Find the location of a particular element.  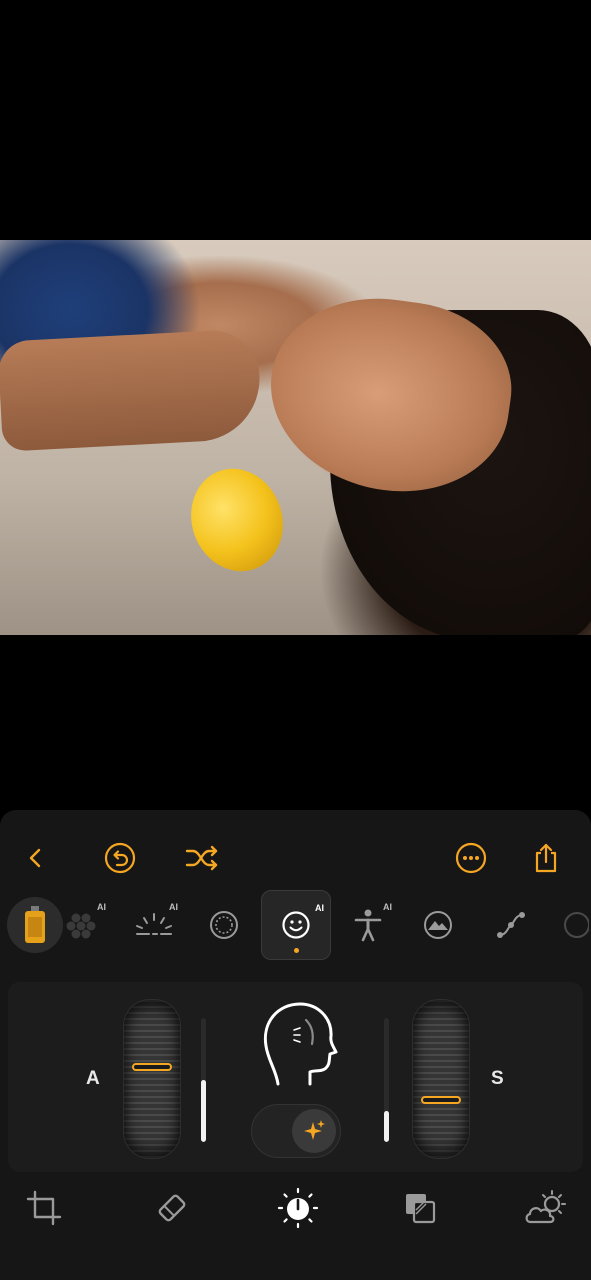

toggle-thumb is located at coordinates (314, 1131).